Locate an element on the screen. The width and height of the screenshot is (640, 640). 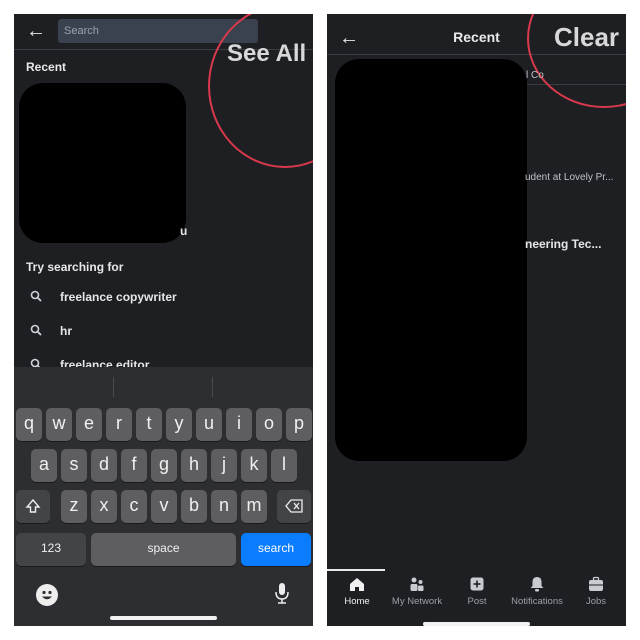
redacted-recent-item is located at coordinates (102, 163).